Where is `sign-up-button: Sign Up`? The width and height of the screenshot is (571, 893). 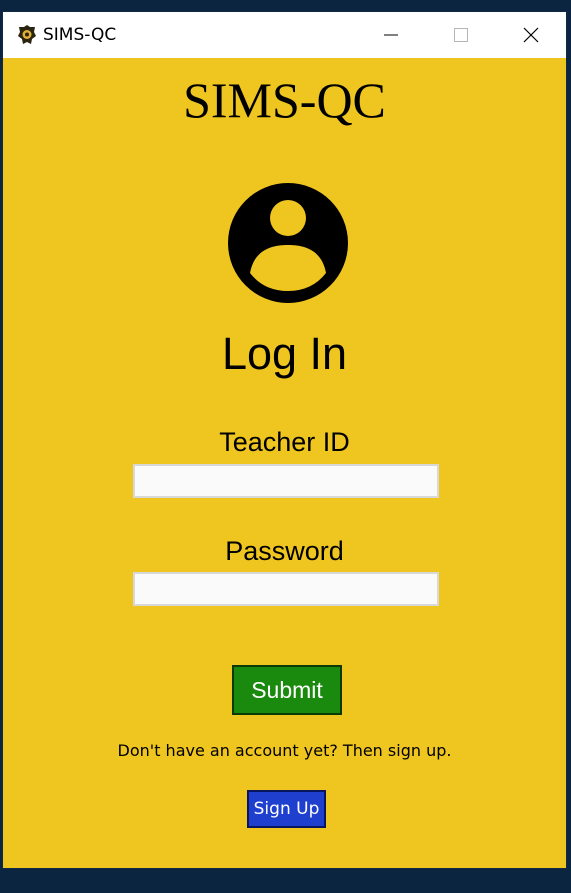 sign-up-button: Sign Up is located at coordinates (286, 809).